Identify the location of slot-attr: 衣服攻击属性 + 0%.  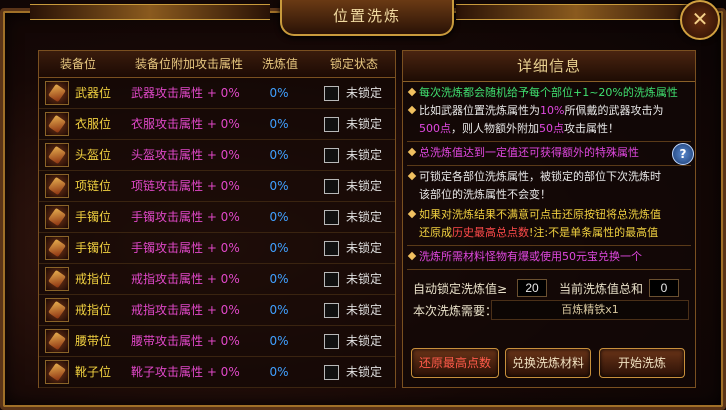
(185, 124).